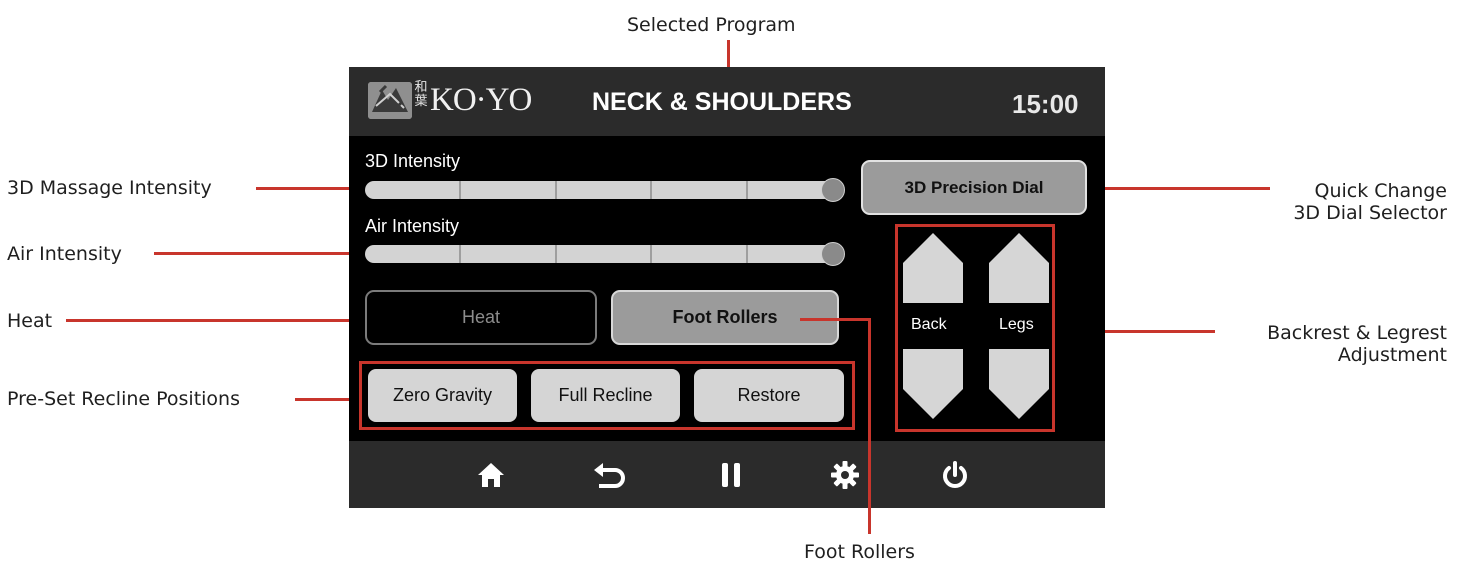 The width and height of the screenshot is (1468, 563). Describe the element at coordinates (481, 100) in the screenshot. I see `logo-text: KO·YO` at that location.